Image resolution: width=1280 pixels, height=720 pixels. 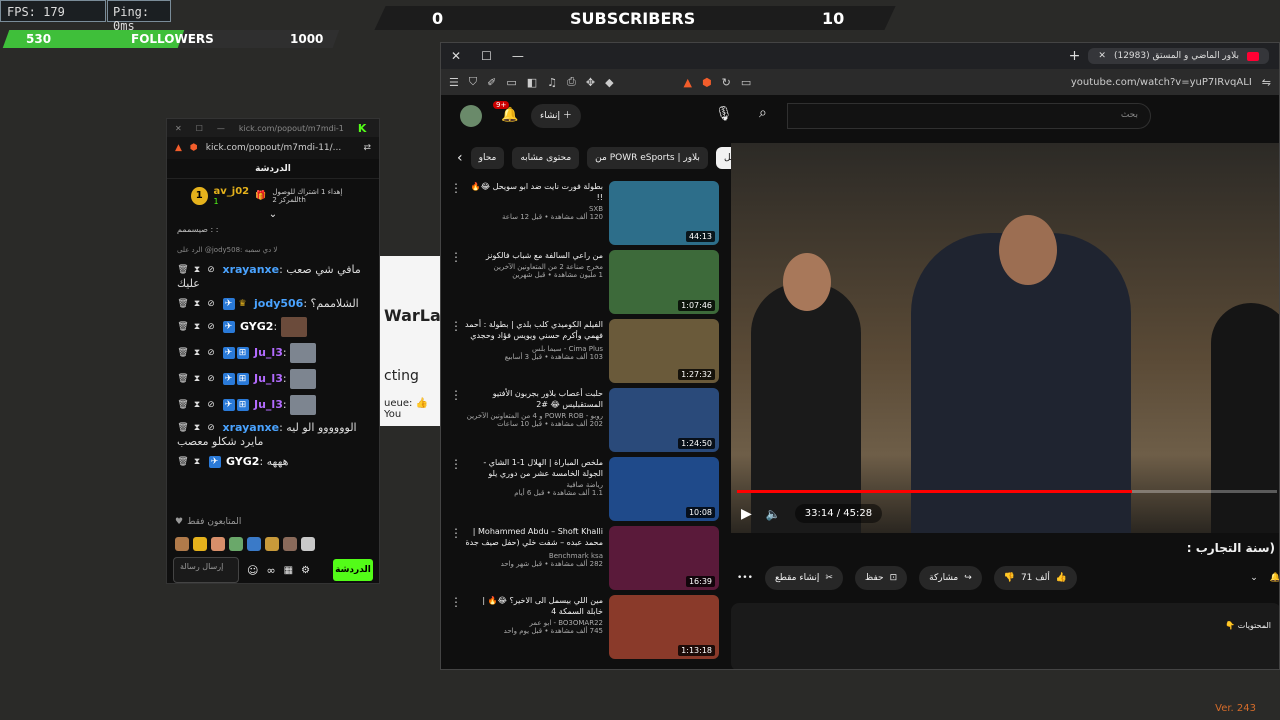 What do you see at coordinates (242, 461) in the screenshot?
I see `chat-username: GYG2` at bounding box center [242, 461].